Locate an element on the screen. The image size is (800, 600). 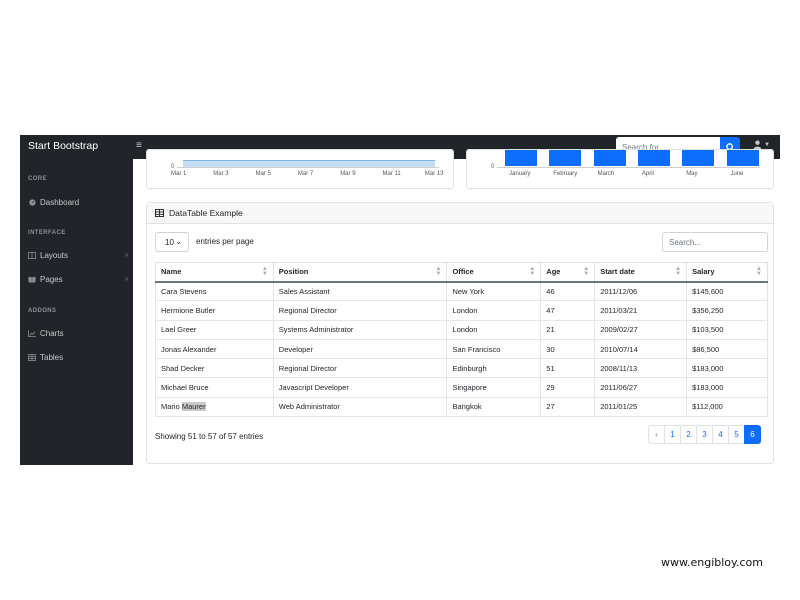
column-header: Position ▲ ▼ is located at coordinates (360, 272).